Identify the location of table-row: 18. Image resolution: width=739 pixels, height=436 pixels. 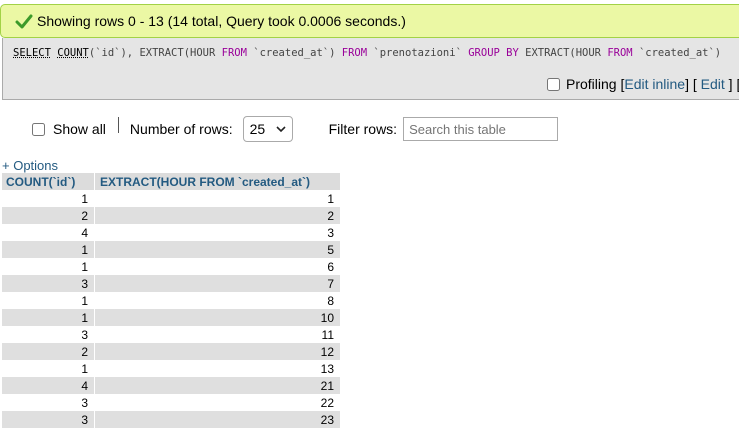
(171, 300).